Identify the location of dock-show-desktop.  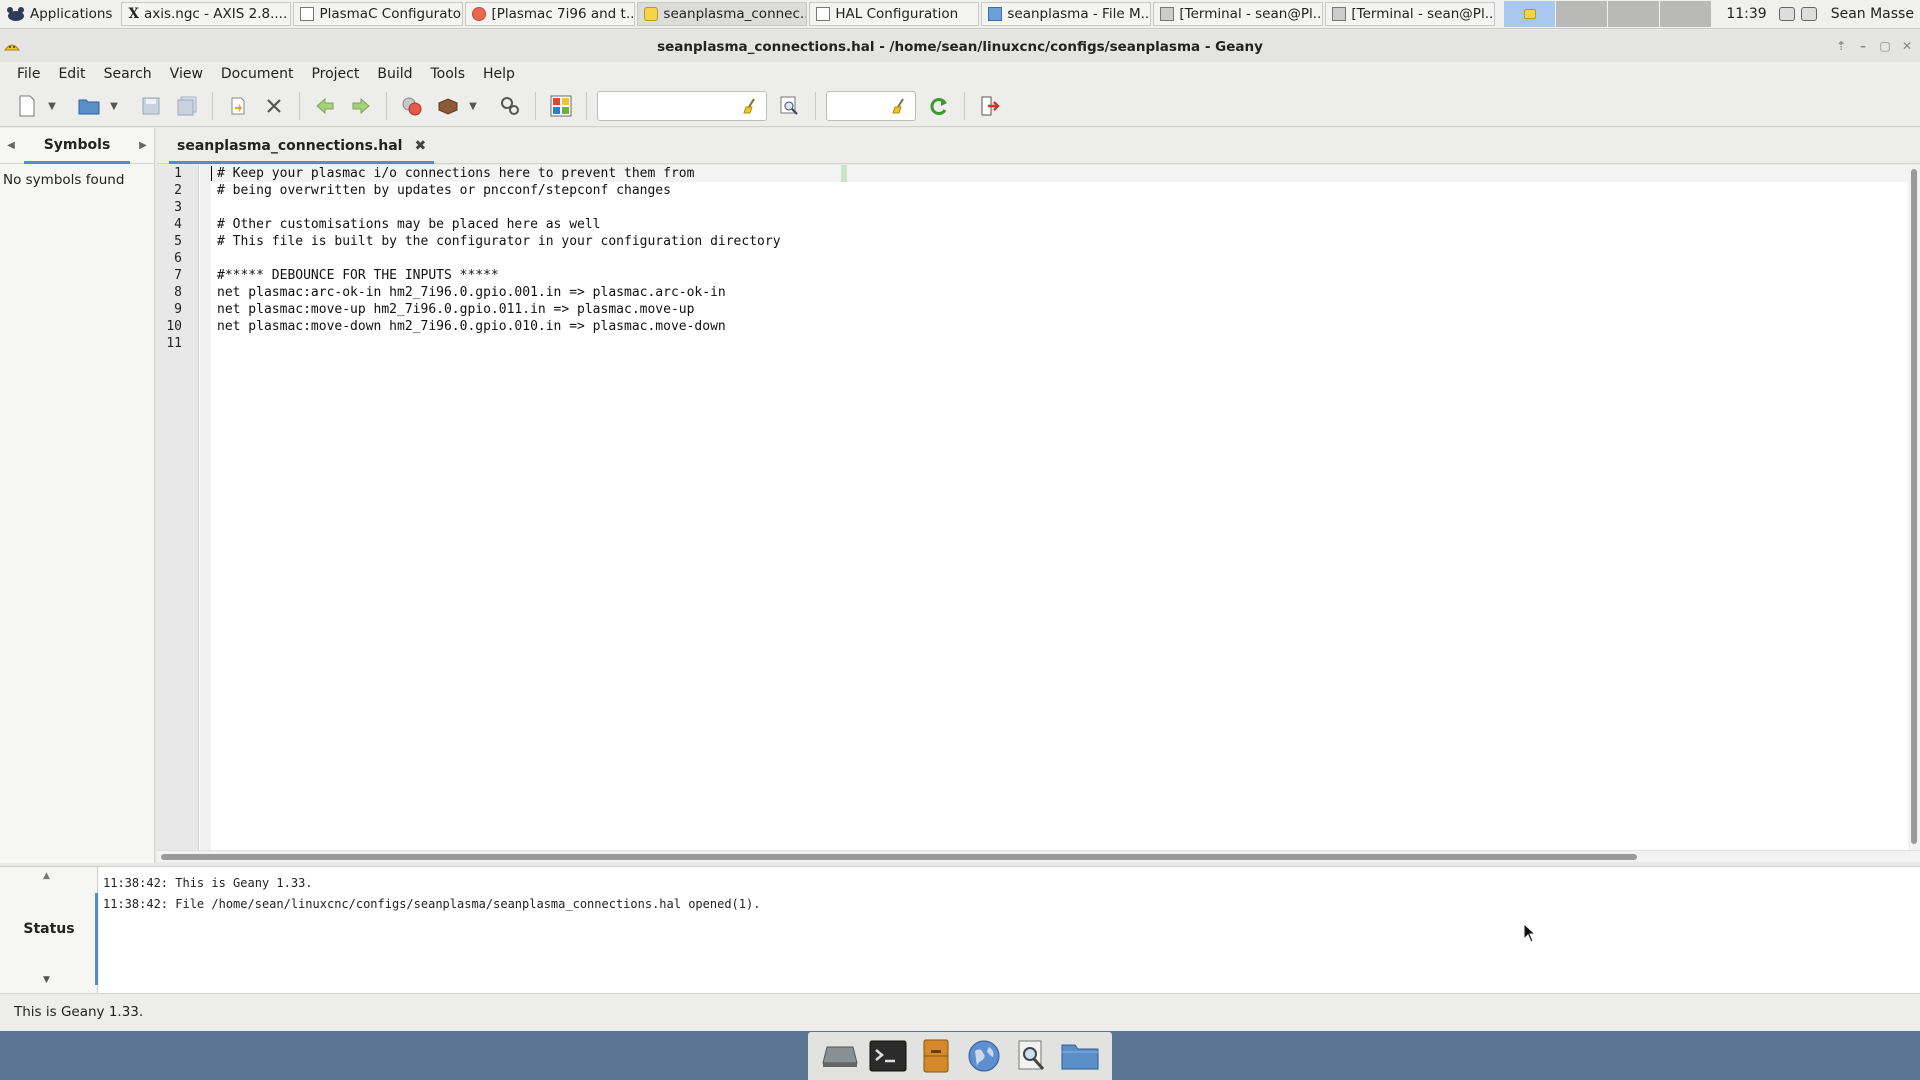
(840, 1056).